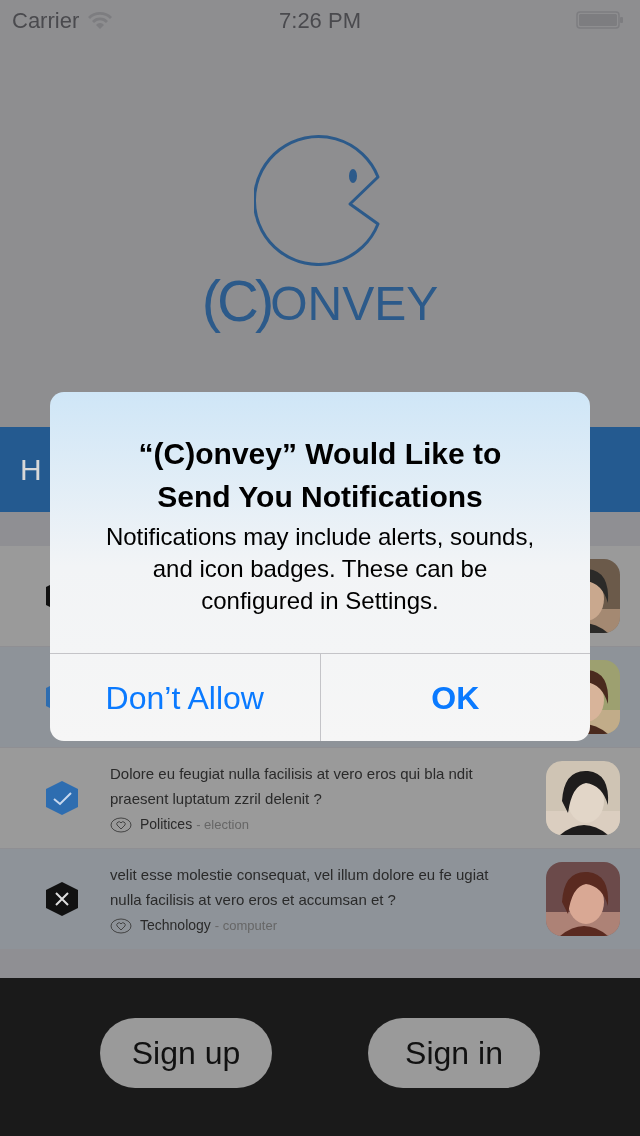 This screenshot has width=640, height=1136. Describe the element at coordinates (46, 20) in the screenshot. I see `carrier-name: Carrier` at that location.